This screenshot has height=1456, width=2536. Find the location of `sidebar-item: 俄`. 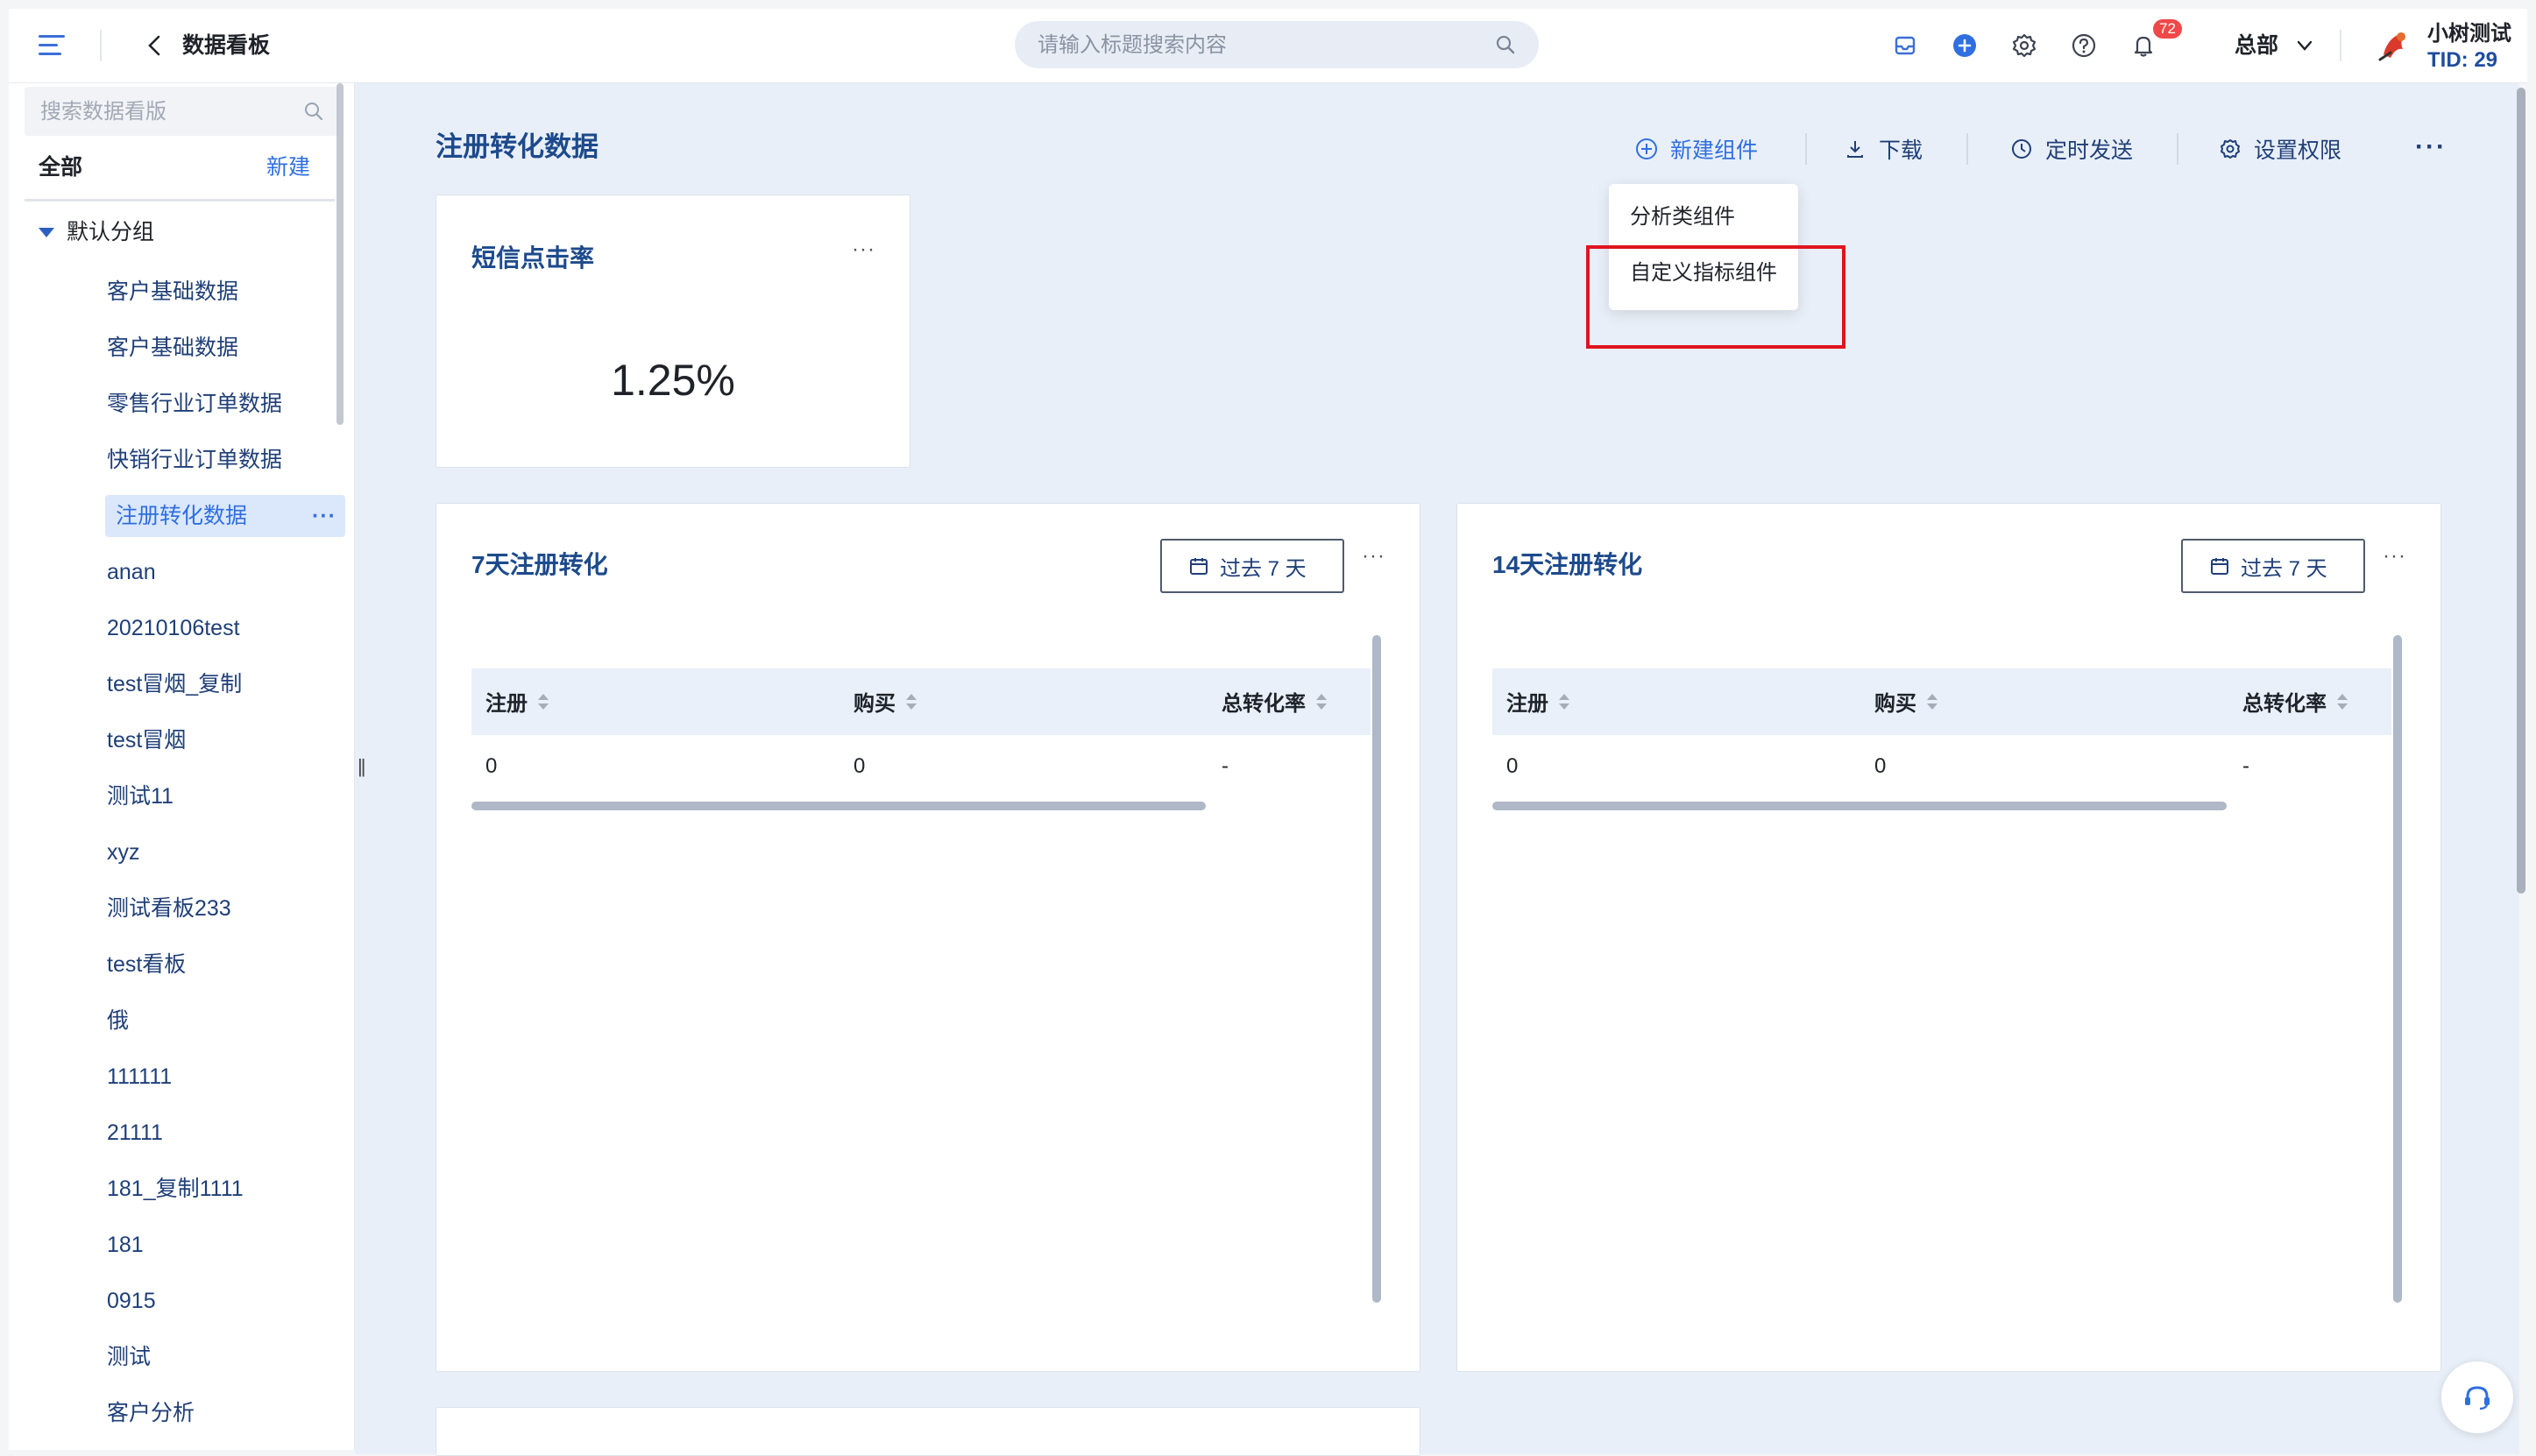

sidebar-item: 俄 is located at coordinates (118, 1021).